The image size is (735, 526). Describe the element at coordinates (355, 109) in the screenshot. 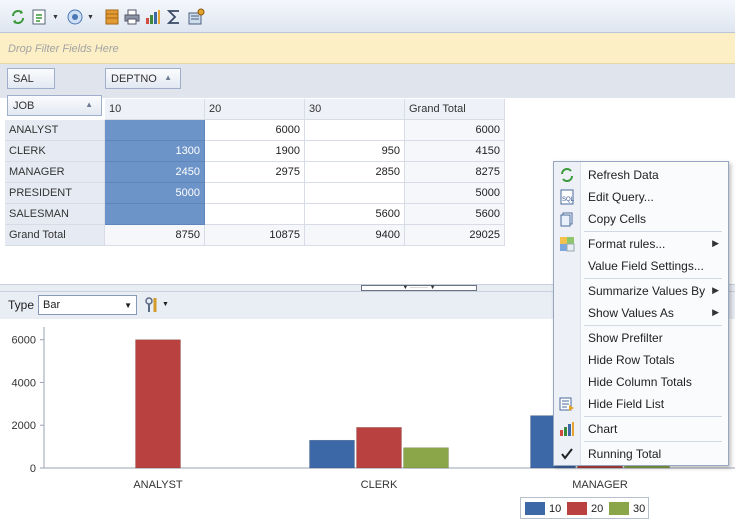

I see `column-header: 30` at that location.